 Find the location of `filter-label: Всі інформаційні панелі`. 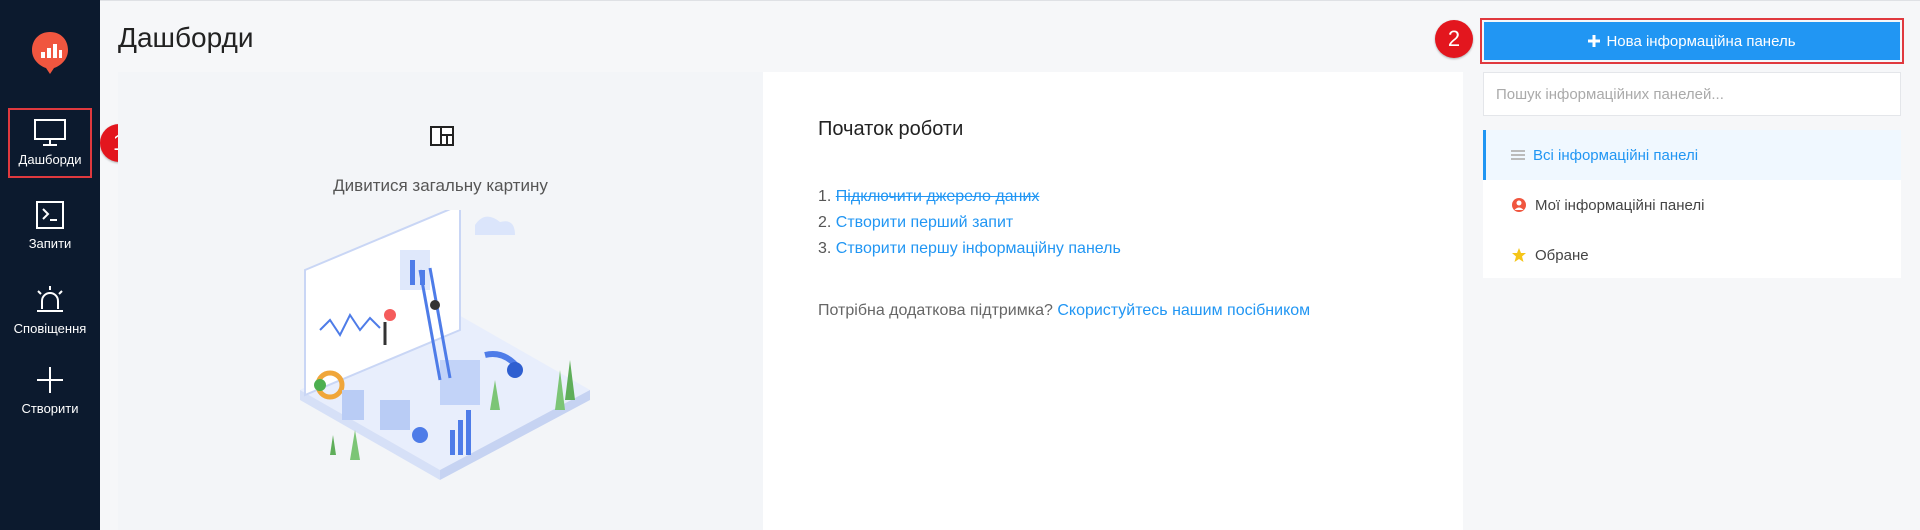

filter-label: Всі інформаційні панелі is located at coordinates (1616, 155).